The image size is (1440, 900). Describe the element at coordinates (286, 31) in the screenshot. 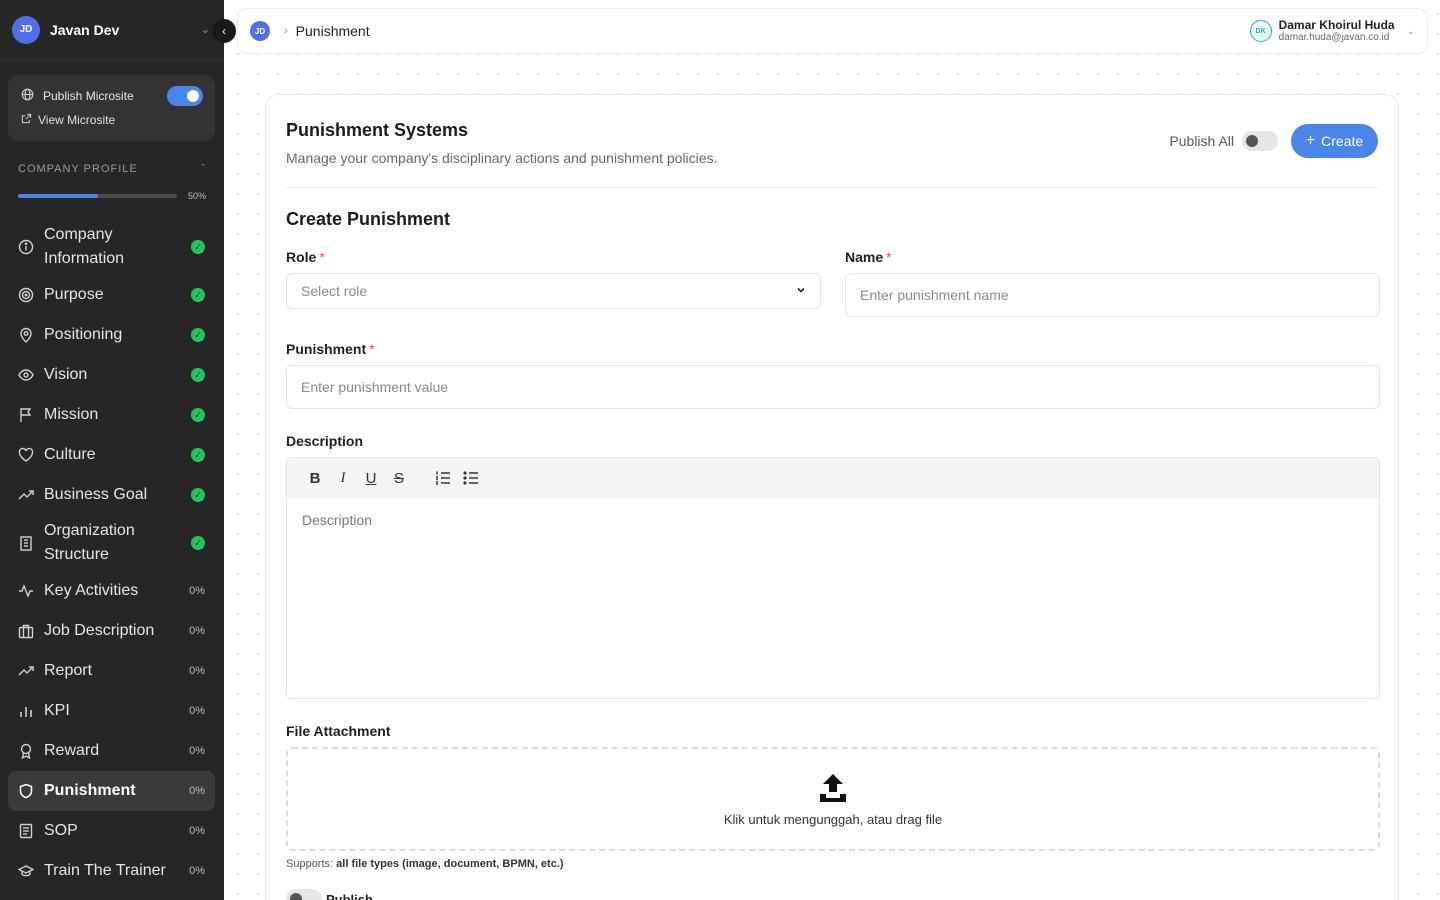

I see `chevron-right-icon: ›` at that location.